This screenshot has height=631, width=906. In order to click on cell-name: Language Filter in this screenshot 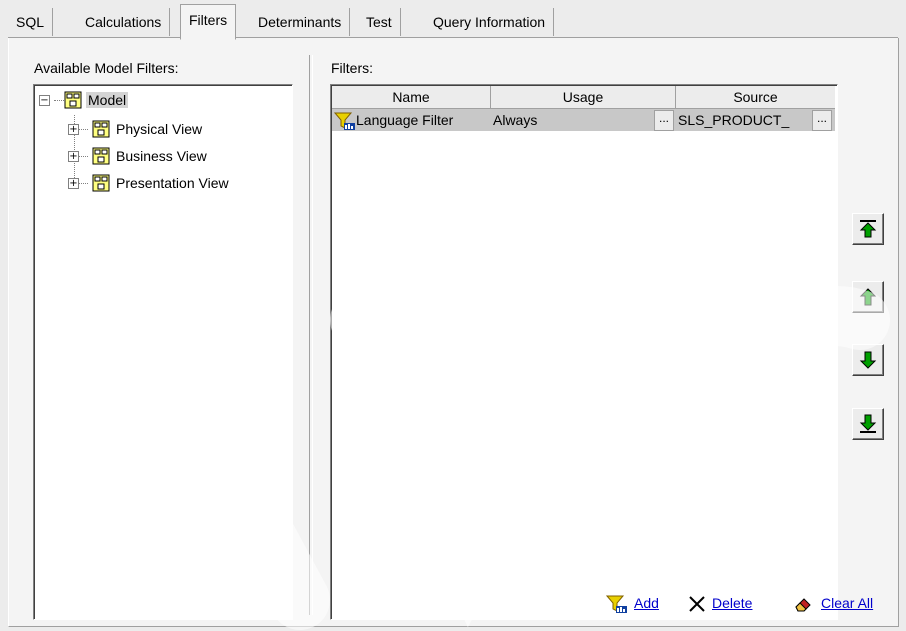, I will do `click(411, 120)`.